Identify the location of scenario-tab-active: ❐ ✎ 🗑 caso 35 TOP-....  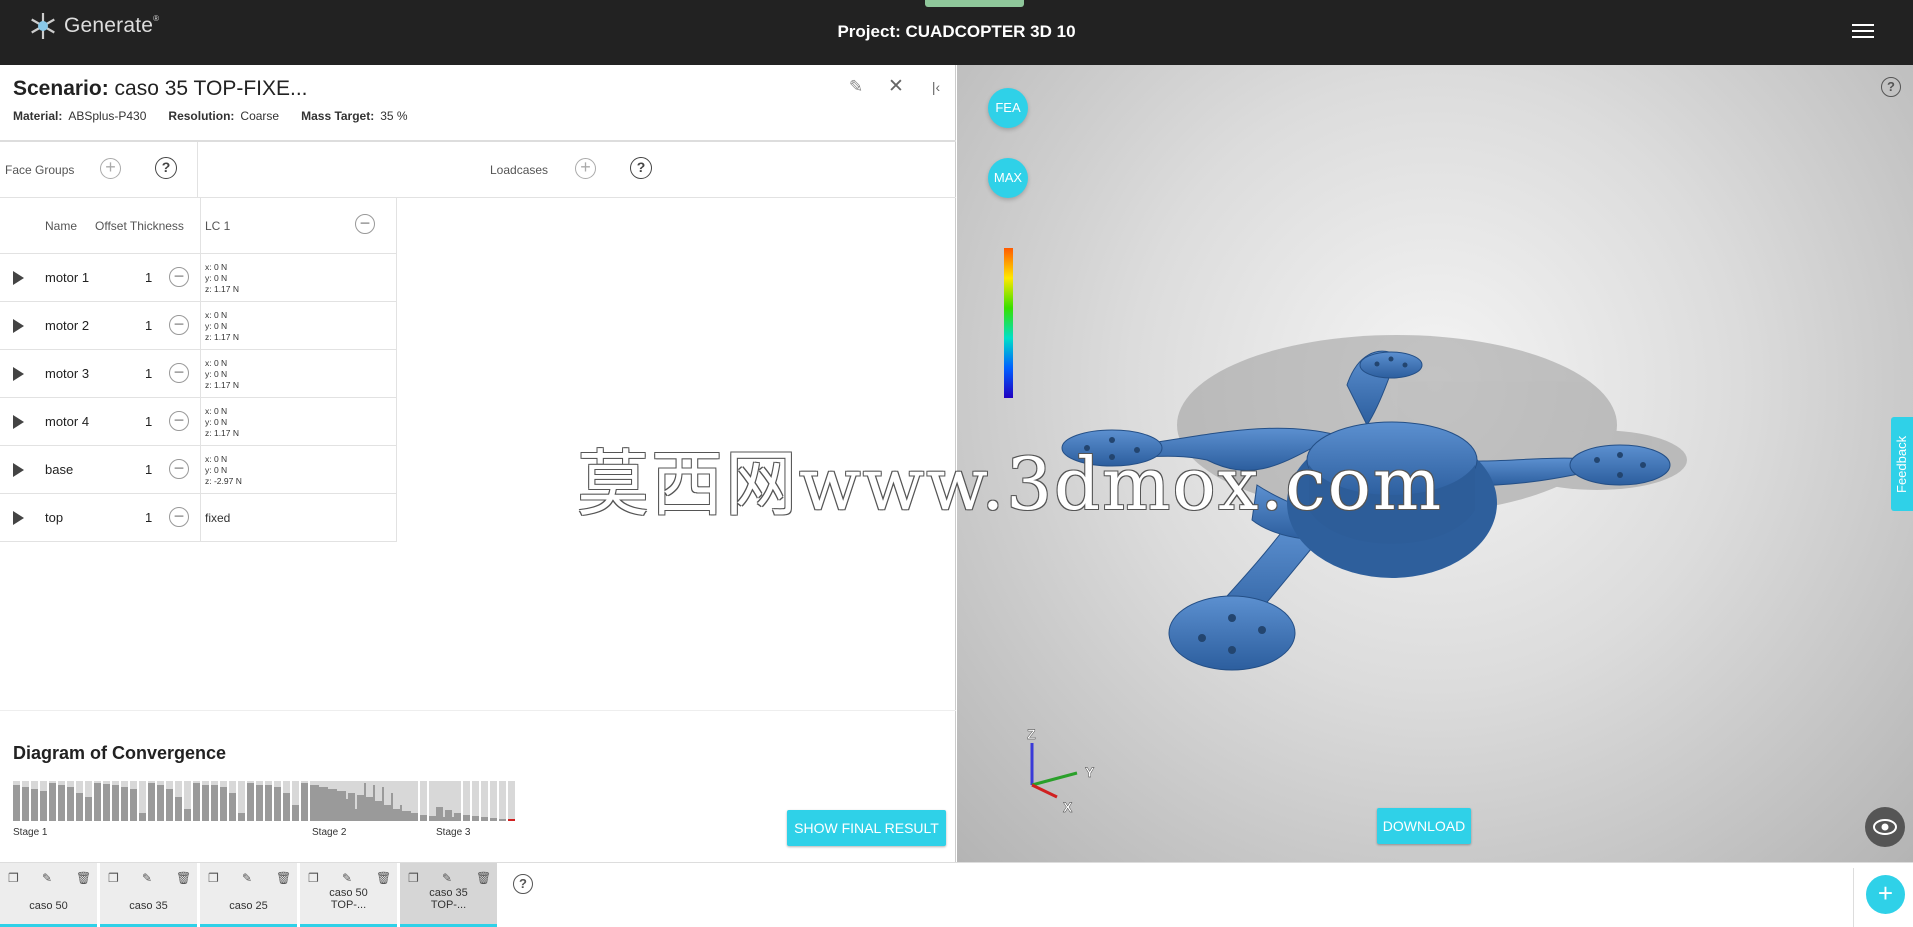
(448, 895).